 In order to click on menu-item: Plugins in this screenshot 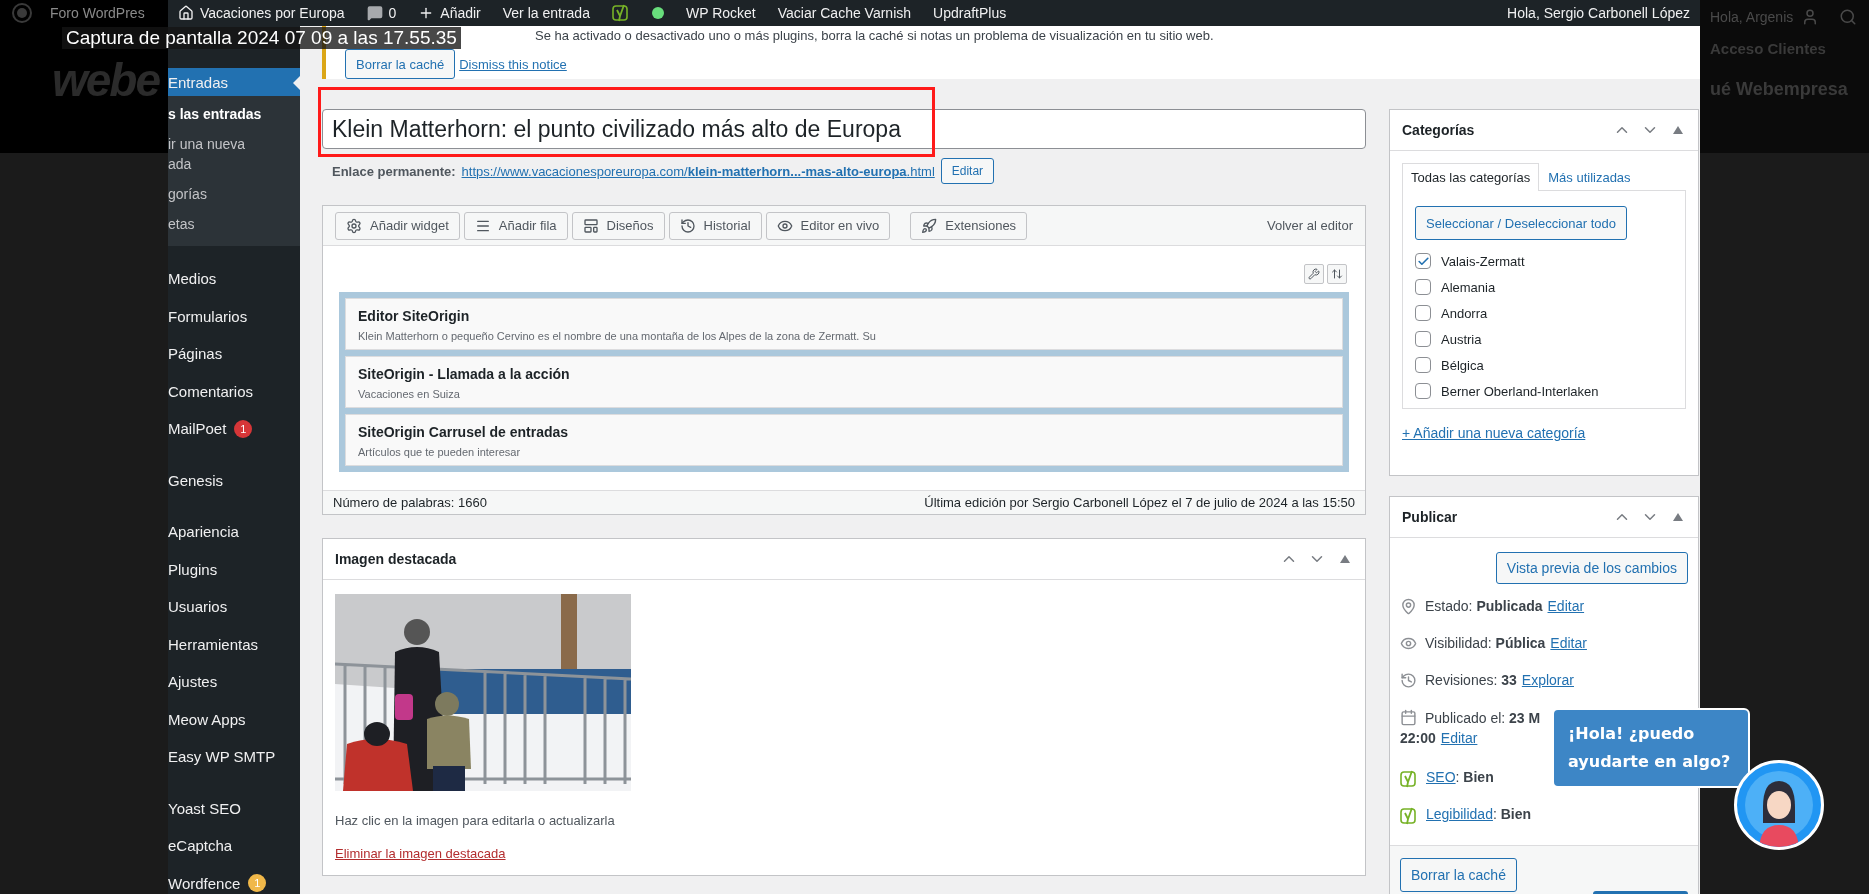, I will do `click(234, 569)`.